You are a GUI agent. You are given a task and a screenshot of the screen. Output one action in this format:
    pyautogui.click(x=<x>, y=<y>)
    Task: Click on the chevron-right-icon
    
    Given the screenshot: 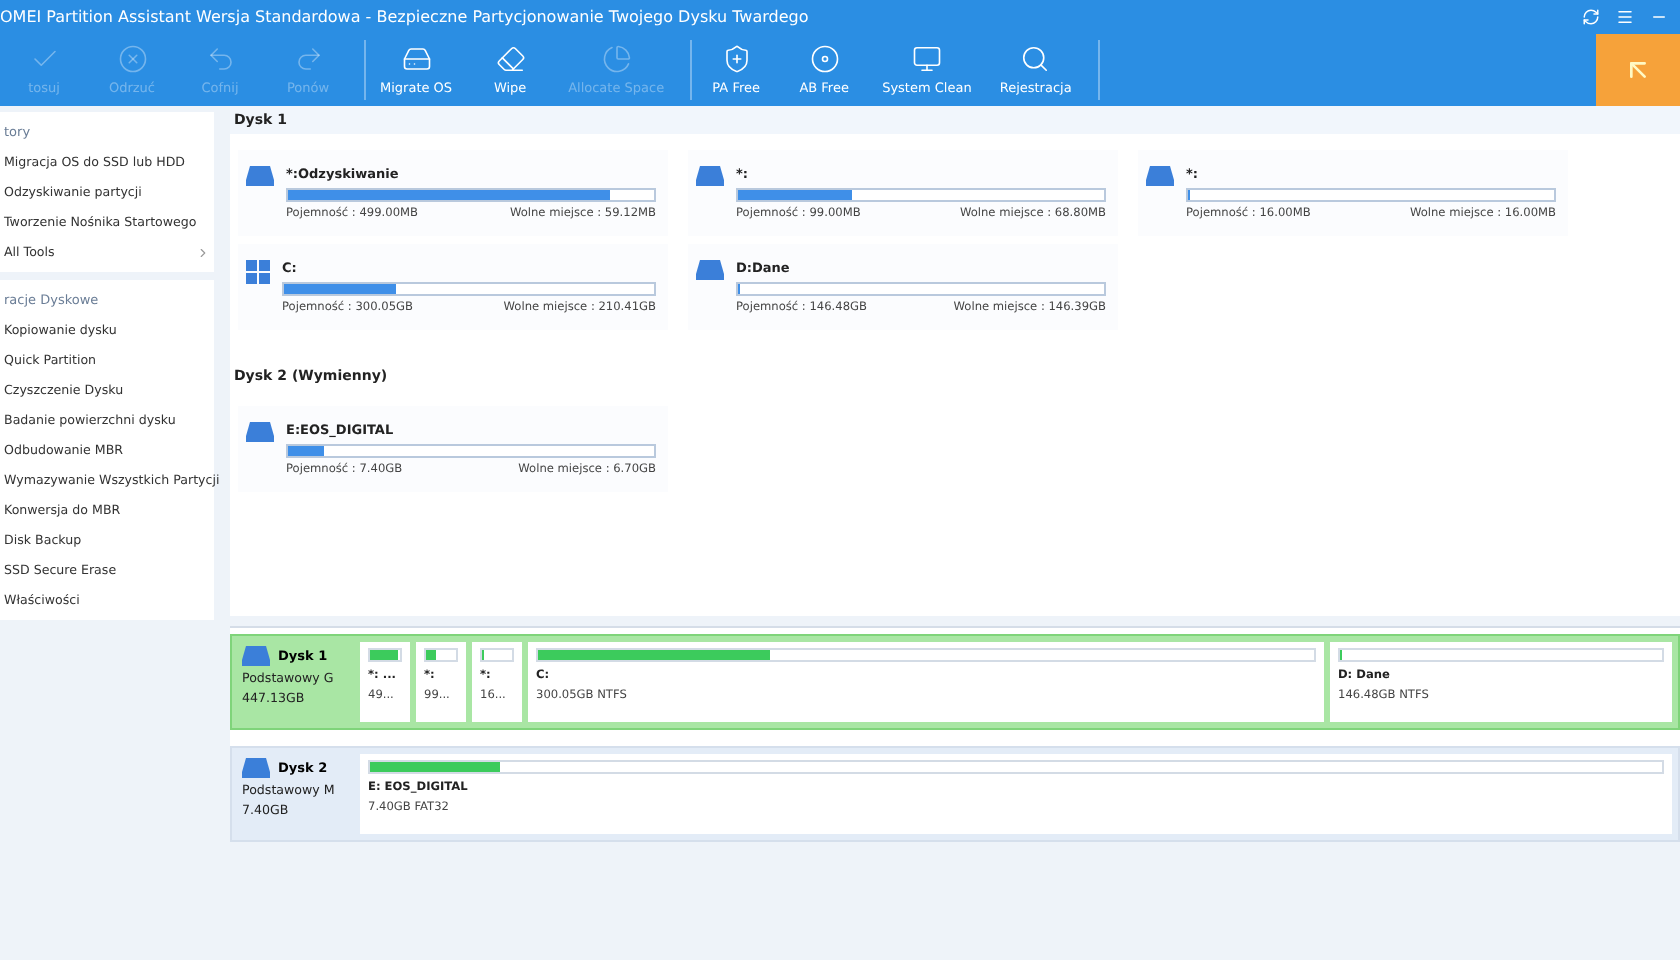 What is the action you would take?
    pyautogui.click(x=203, y=253)
    